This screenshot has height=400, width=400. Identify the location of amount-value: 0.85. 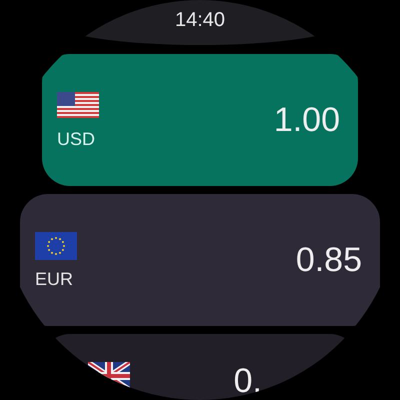
(329, 260).